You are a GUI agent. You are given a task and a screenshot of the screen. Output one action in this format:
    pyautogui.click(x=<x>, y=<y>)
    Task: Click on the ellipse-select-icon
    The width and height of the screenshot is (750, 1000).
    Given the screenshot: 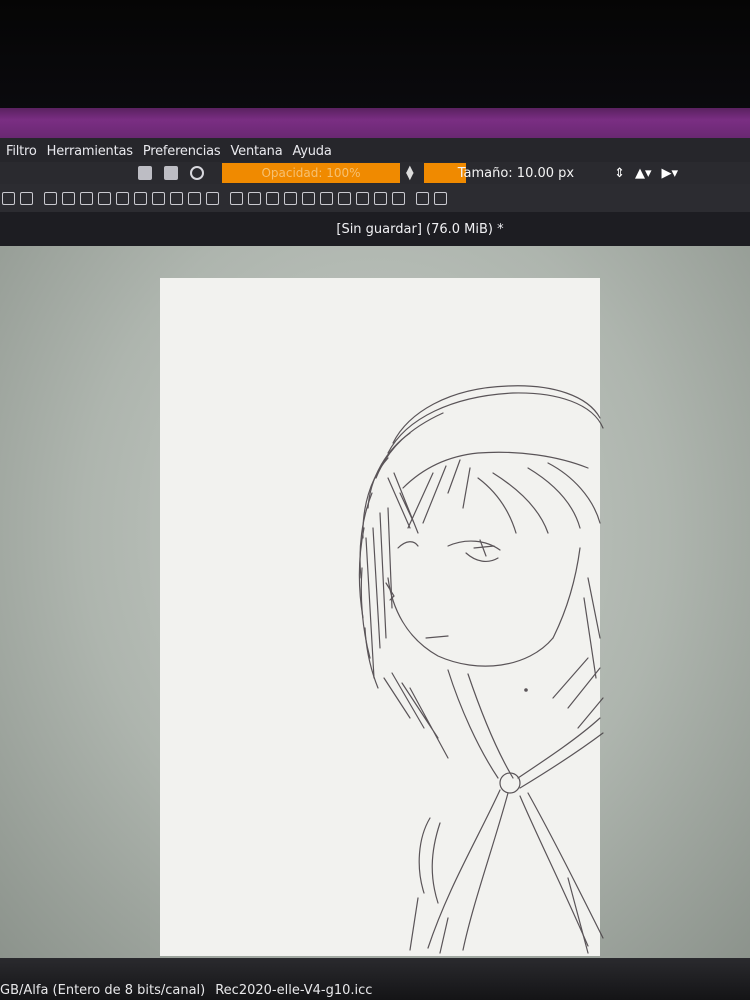 What is the action you would take?
    pyautogui.click(x=254, y=198)
    